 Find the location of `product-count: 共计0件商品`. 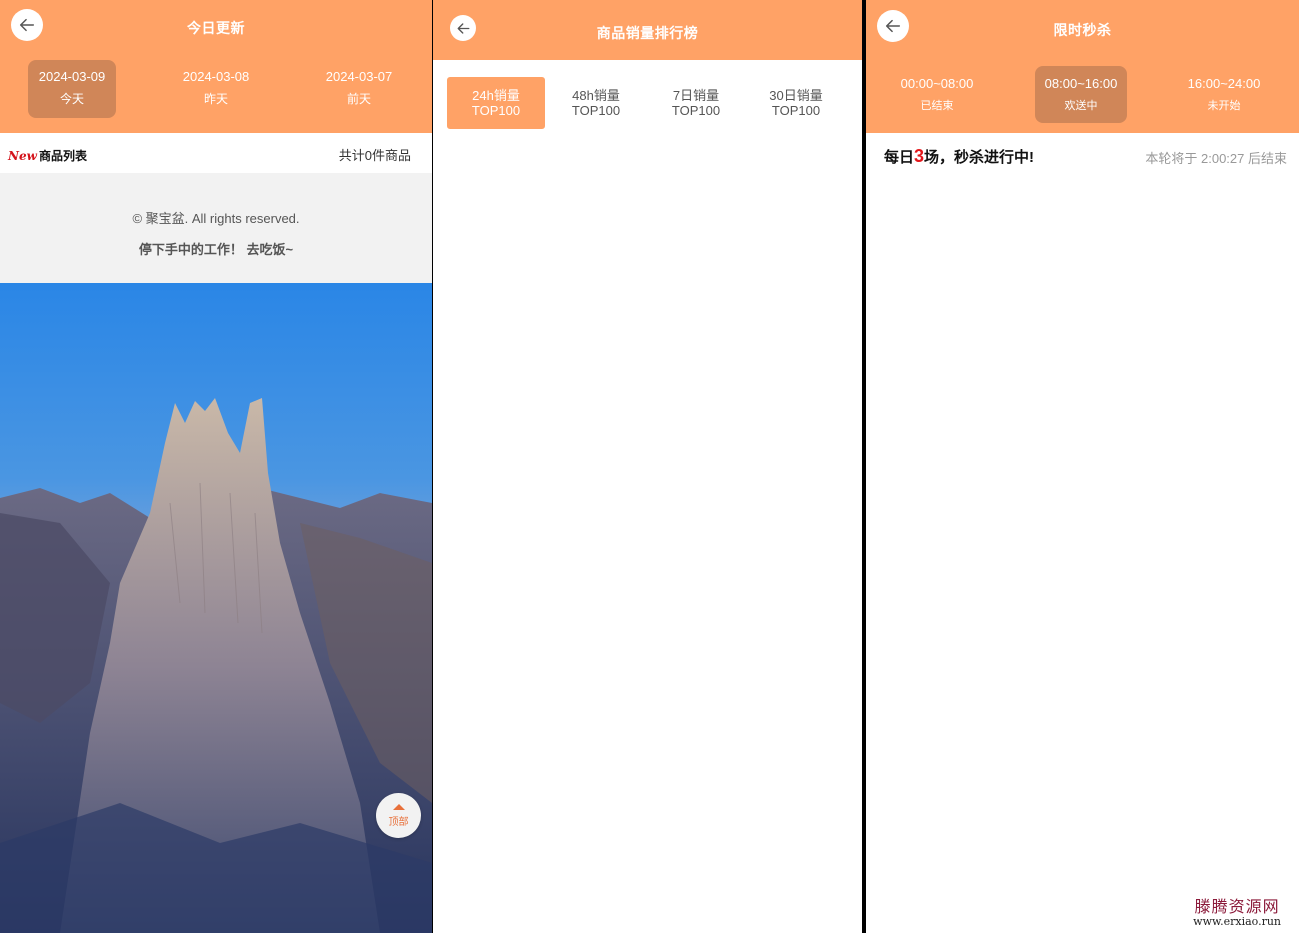

product-count: 共计0件商品 is located at coordinates (374, 155).